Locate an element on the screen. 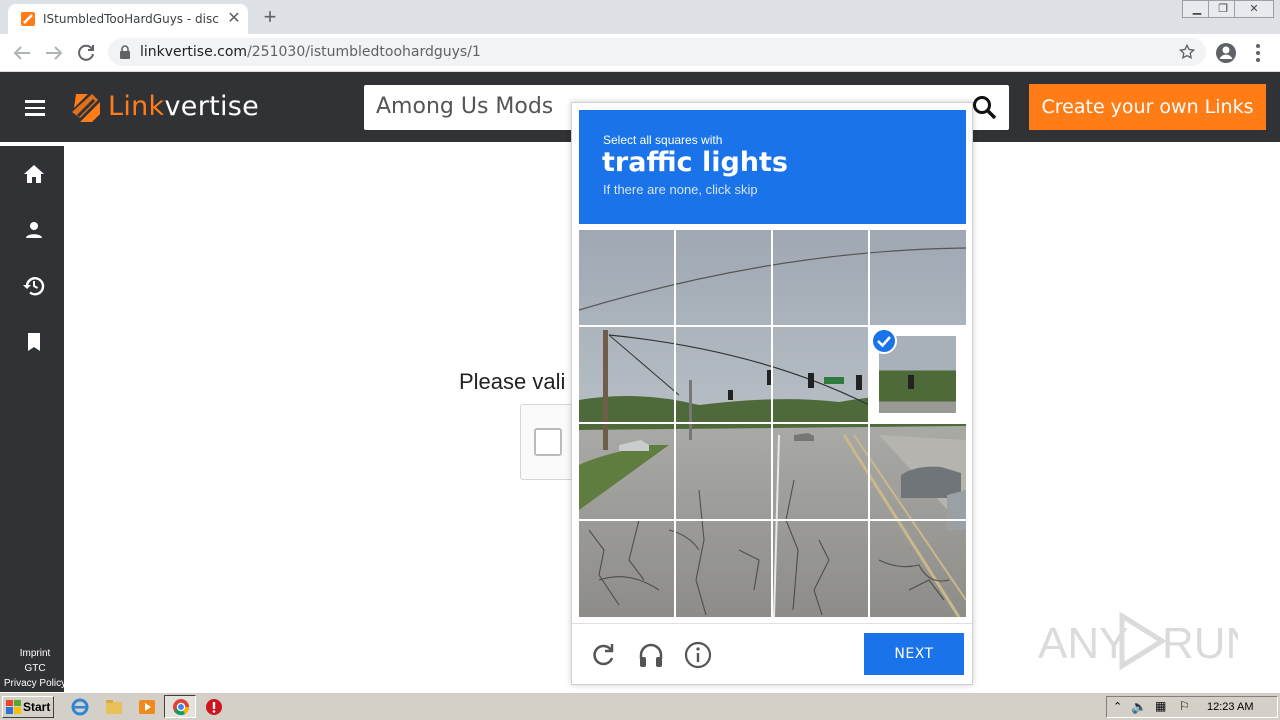 Image resolution: width=1280 pixels, height=720 pixels. anyrun-watermark: ANY RUN is located at coordinates (1147, 641).